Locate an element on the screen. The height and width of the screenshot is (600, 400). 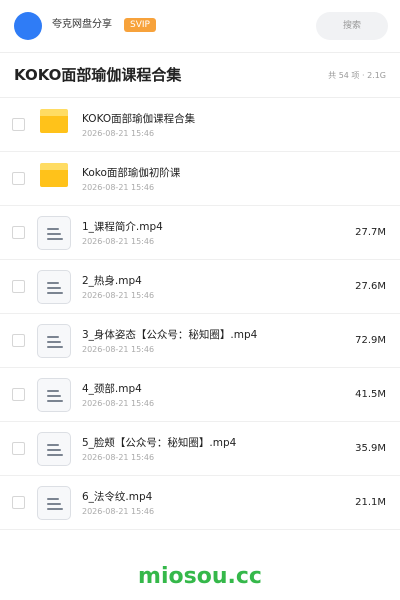
item-name: Koko面部瑜伽初阶课 is located at coordinates (131, 173).